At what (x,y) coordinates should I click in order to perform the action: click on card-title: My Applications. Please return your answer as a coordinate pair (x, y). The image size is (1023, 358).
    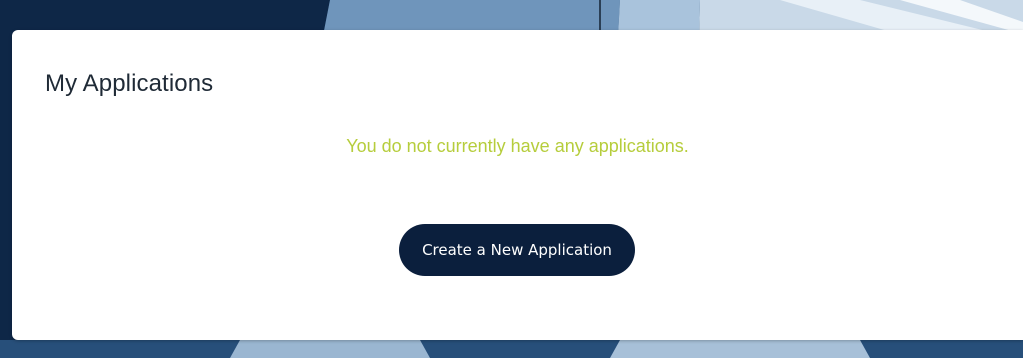
    Looking at the image, I should click on (129, 83).